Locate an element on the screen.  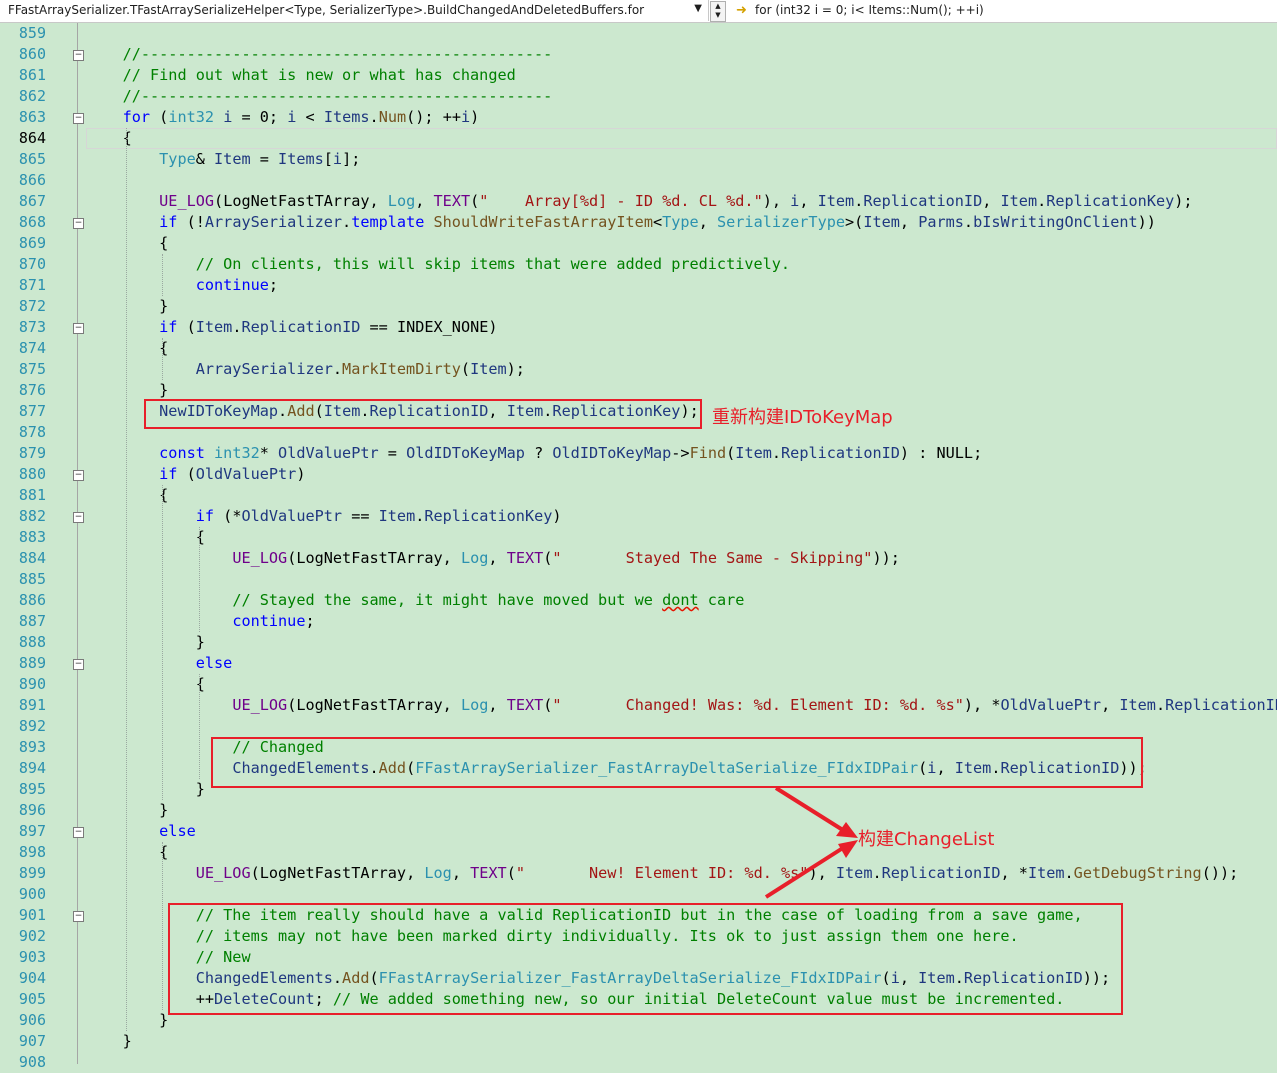
scope-spinner: ▲ ▼ is located at coordinates (718, 11).